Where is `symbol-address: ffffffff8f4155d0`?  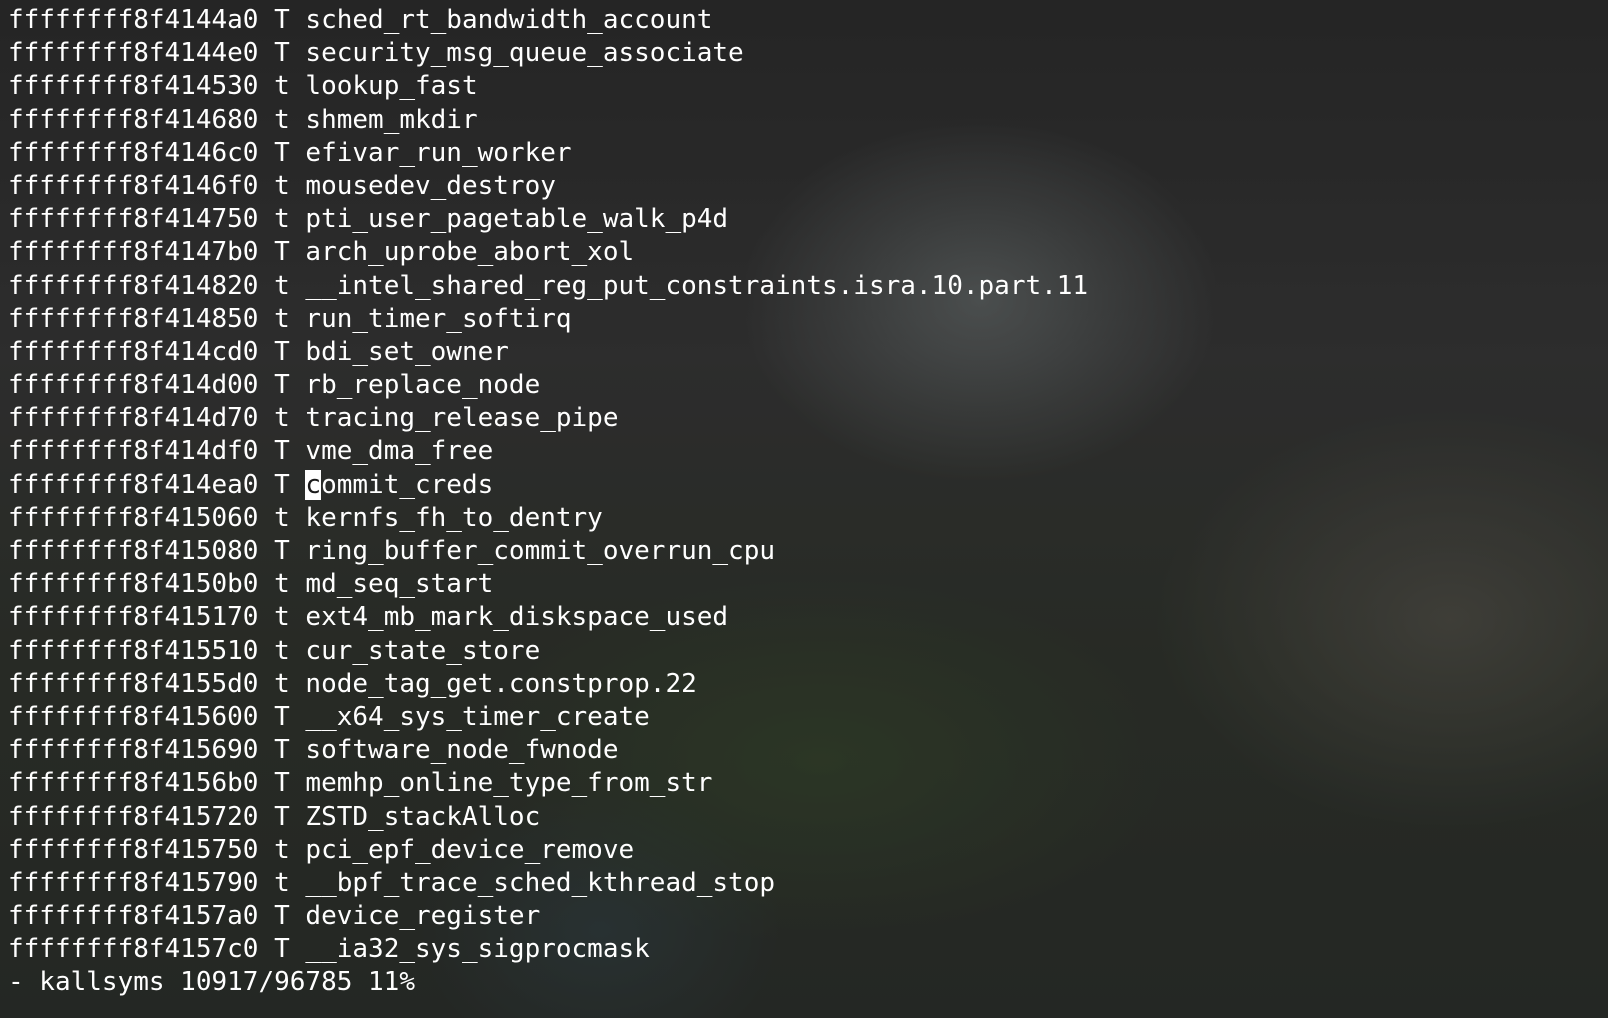 symbol-address: ffffffff8f4155d0 is located at coordinates (133, 683).